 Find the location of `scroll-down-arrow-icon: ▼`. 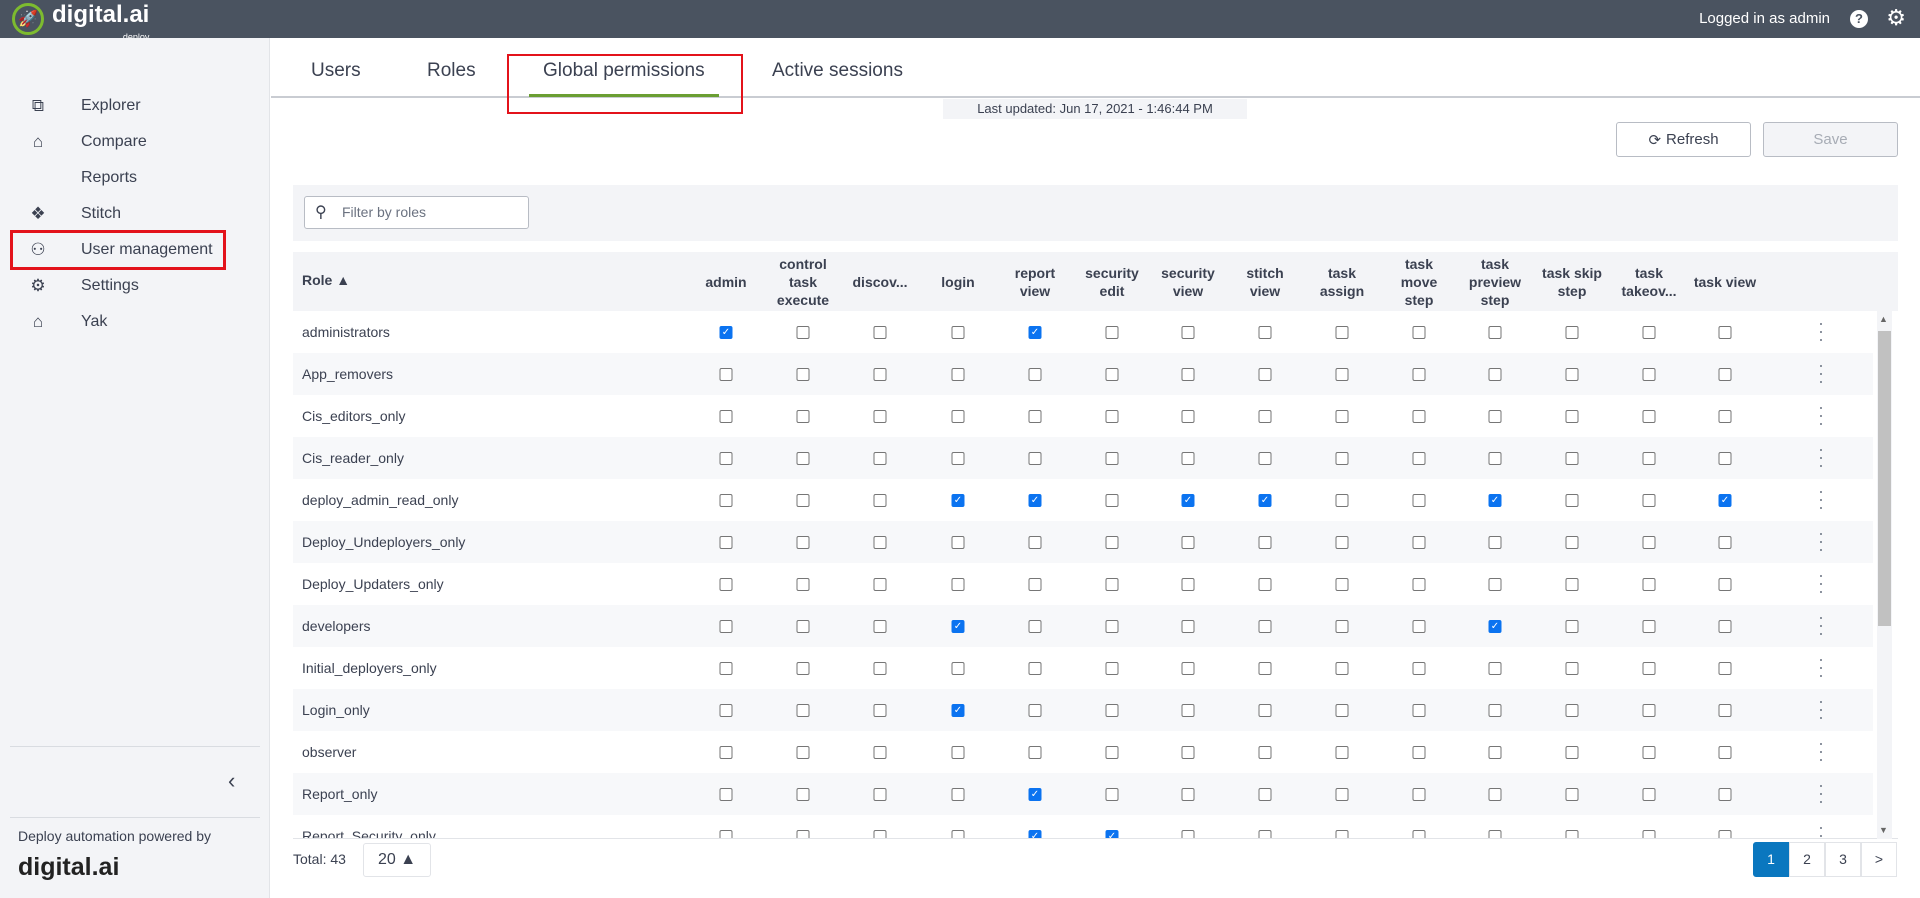

scroll-down-arrow-icon: ▼ is located at coordinates (1883, 830).